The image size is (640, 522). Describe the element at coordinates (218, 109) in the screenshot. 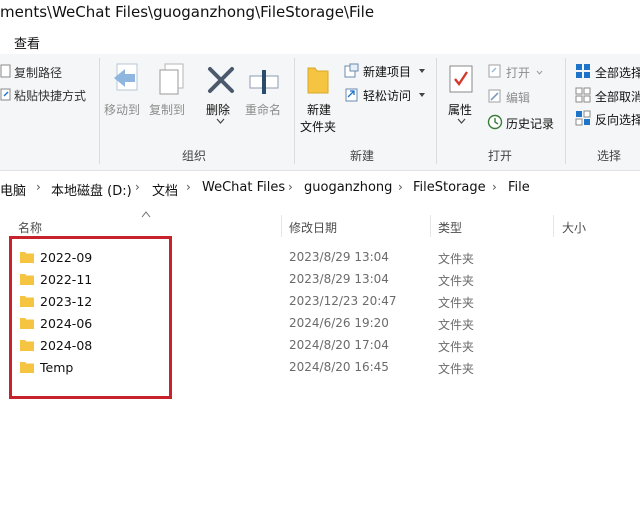

I see `delete-button: 删除` at that location.